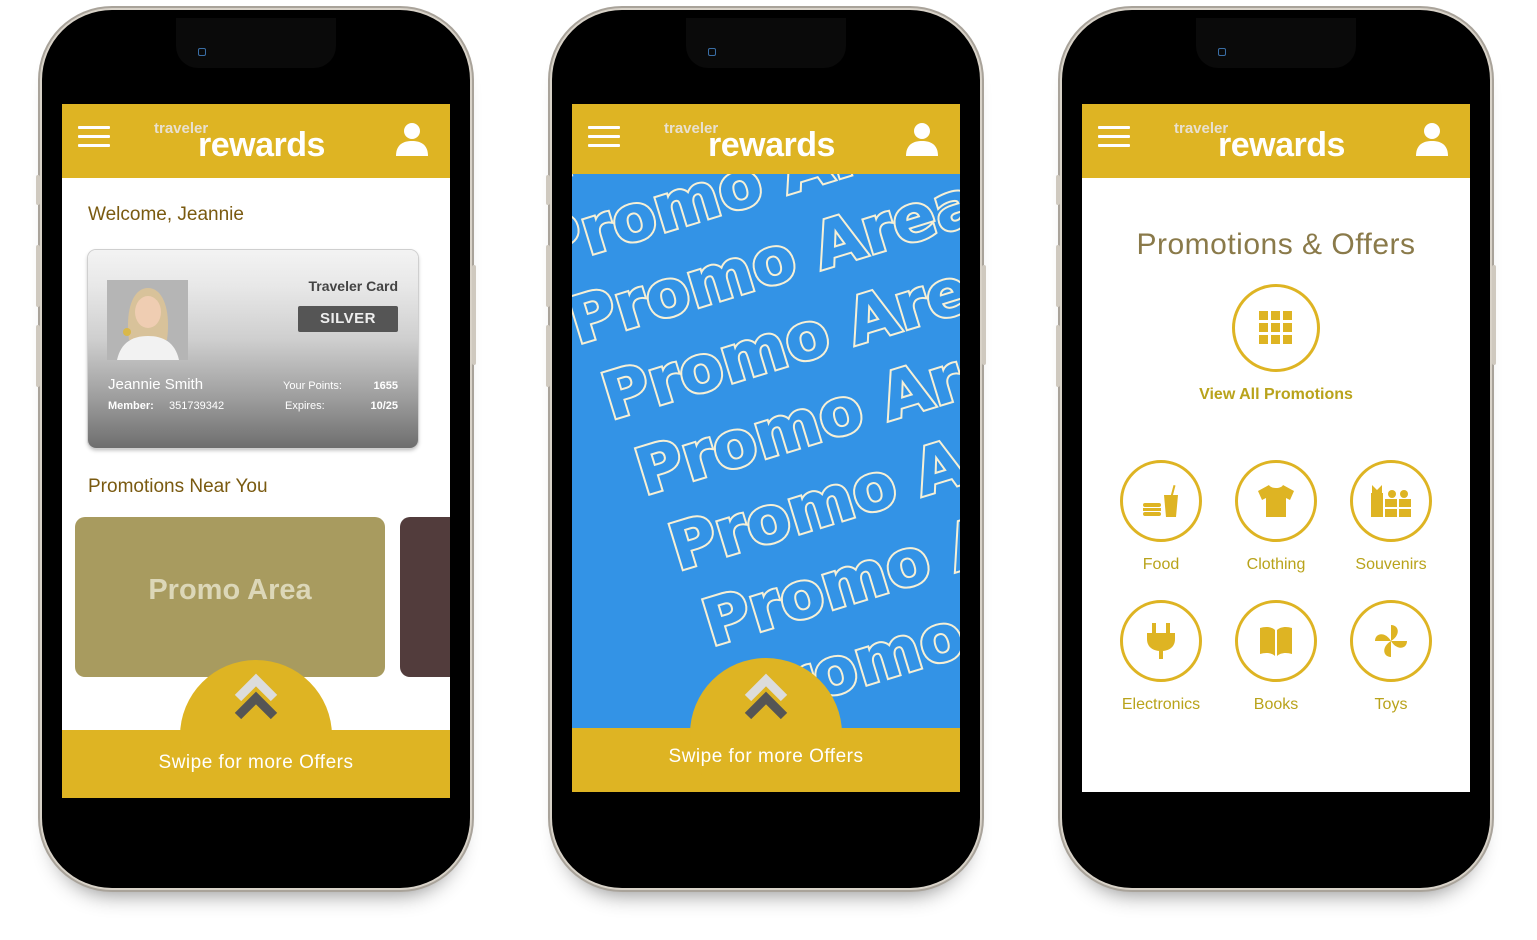 Image resolution: width=1537 pixels, height=940 pixels. I want to click on grid-icon, so click(1275, 327).